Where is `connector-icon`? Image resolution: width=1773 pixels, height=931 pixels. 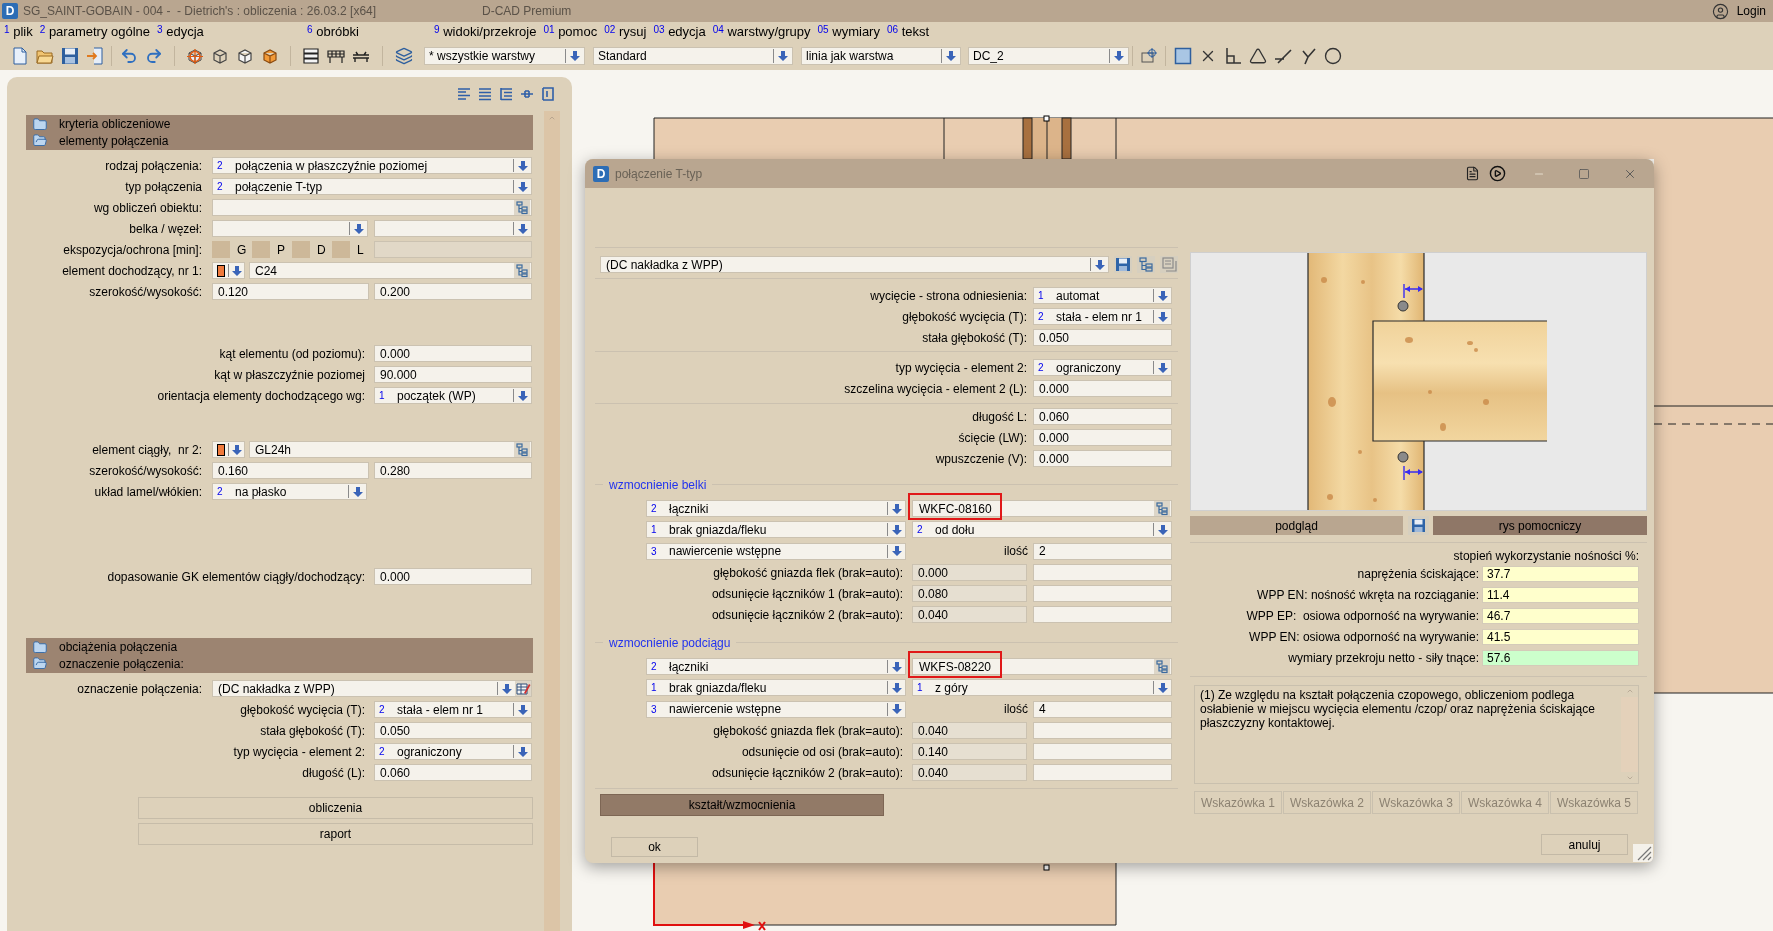
connector-icon is located at coordinates (527, 94).